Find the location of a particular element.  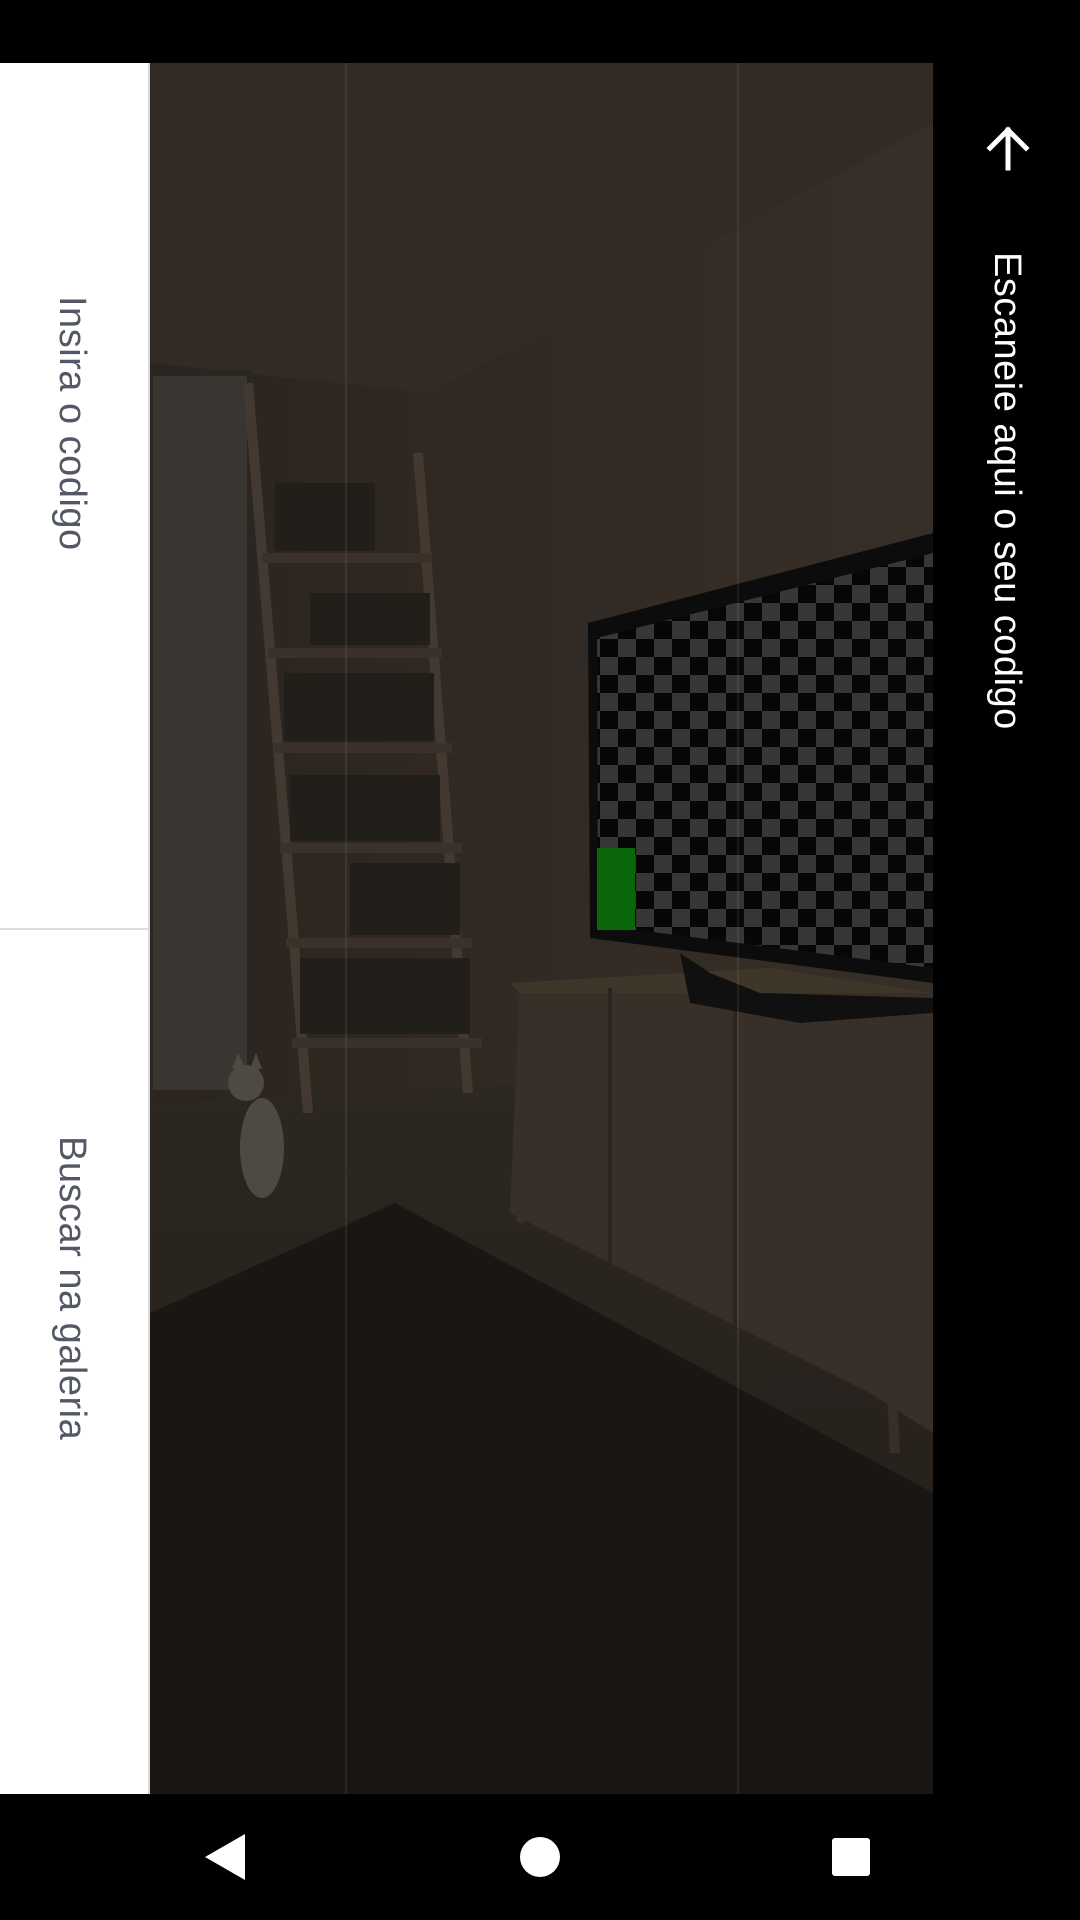

nav-home-button is located at coordinates (540, 1857).